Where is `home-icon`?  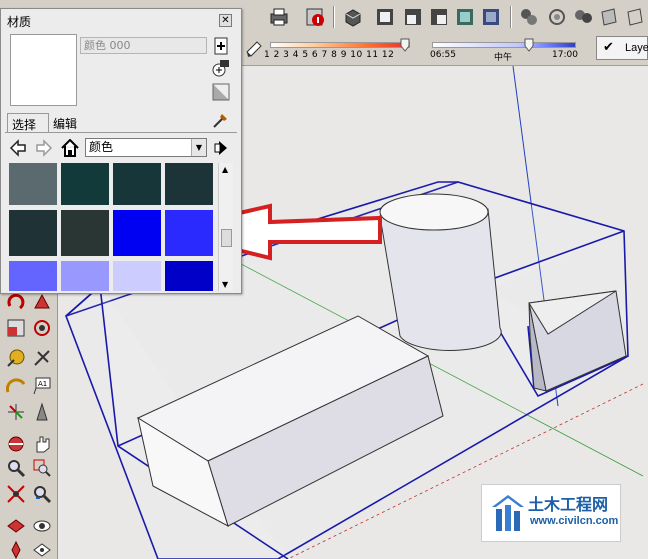 home-icon is located at coordinates (70, 147).